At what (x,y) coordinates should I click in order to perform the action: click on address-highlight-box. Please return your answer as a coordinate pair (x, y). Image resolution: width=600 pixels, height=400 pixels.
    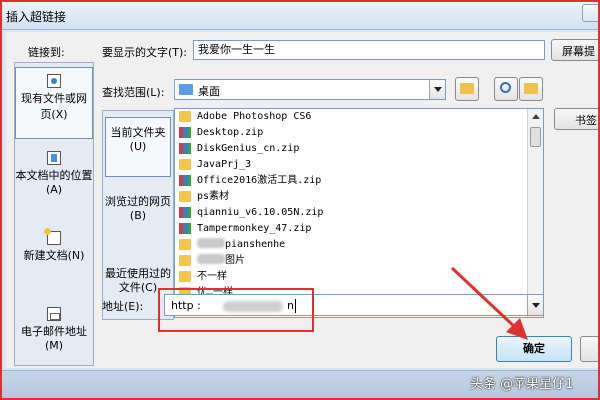
    Looking at the image, I should click on (236, 310).